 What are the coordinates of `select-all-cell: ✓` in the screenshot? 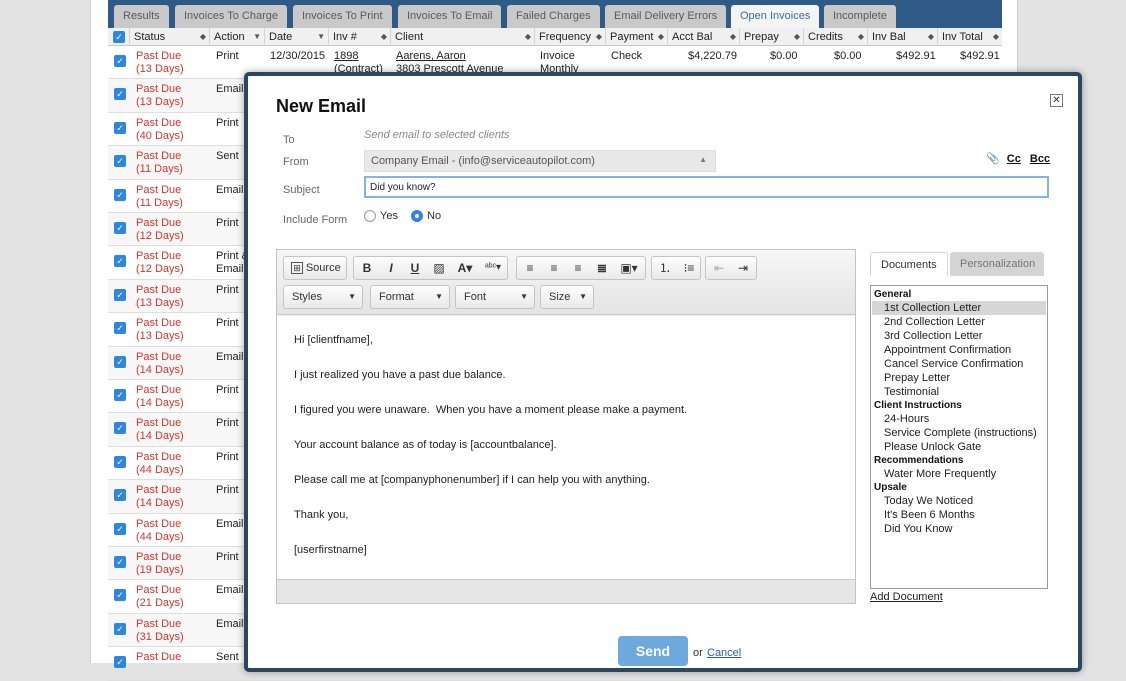 It's located at (119, 37).